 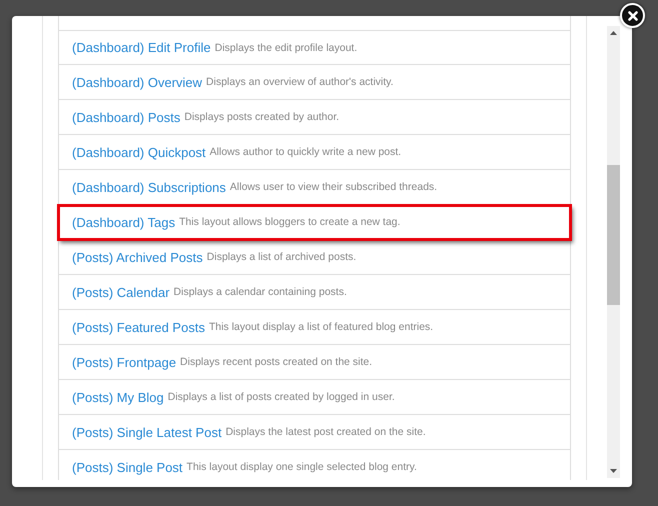 What do you see at coordinates (613, 235) in the screenshot?
I see `scrollbar-thumb` at bounding box center [613, 235].